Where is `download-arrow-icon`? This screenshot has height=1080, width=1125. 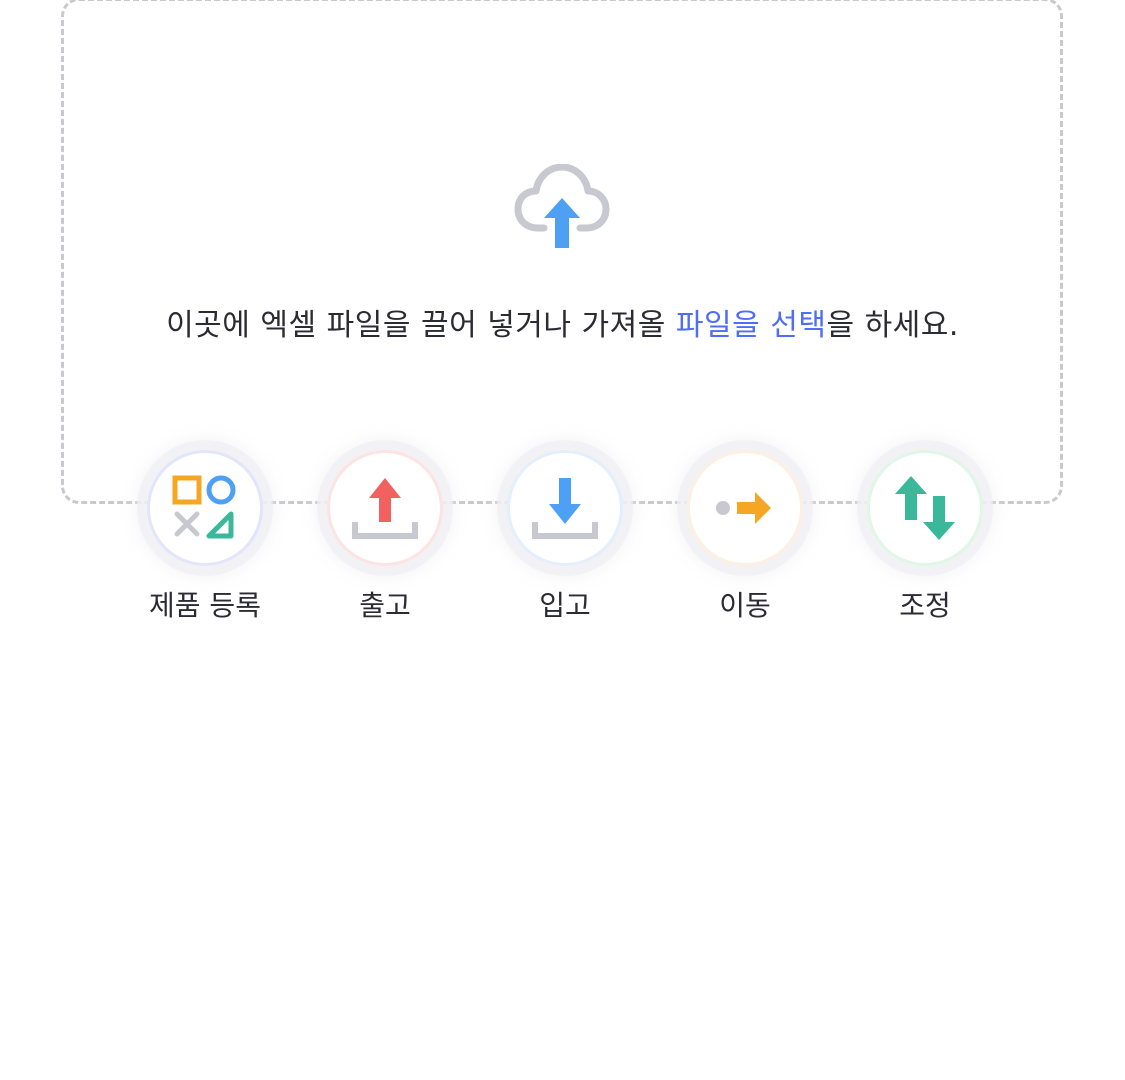
download-arrow-icon is located at coordinates (565, 508).